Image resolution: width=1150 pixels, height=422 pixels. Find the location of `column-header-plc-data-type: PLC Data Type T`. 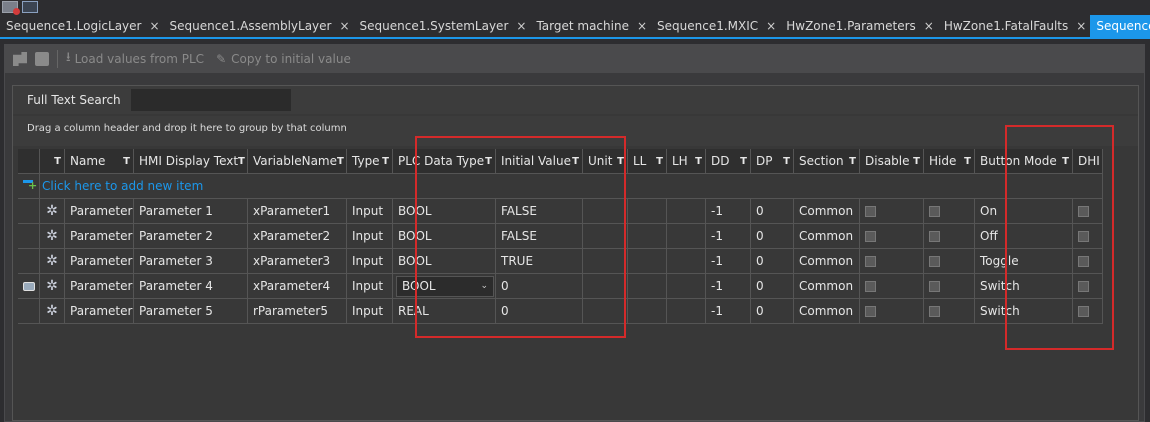

column-header-plc-data-type: PLC Data Type T is located at coordinates (444, 161).